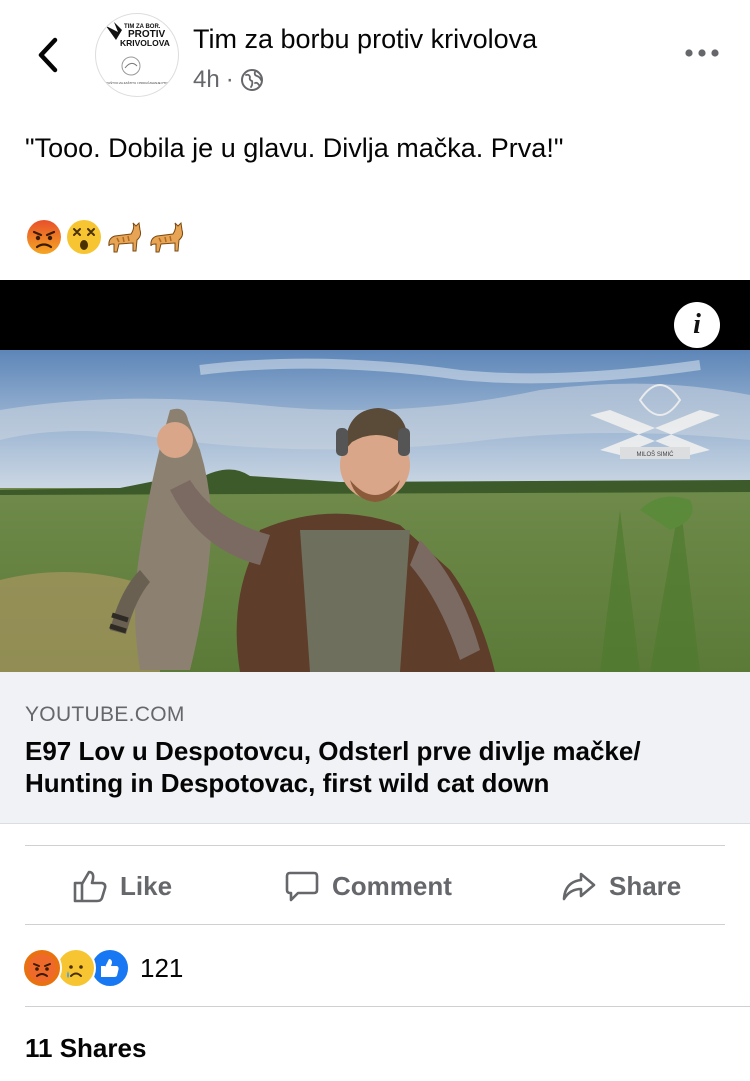 This screenshot has height=1081, width=750. I want to click on like-reaction-icon, so click(110, 968).